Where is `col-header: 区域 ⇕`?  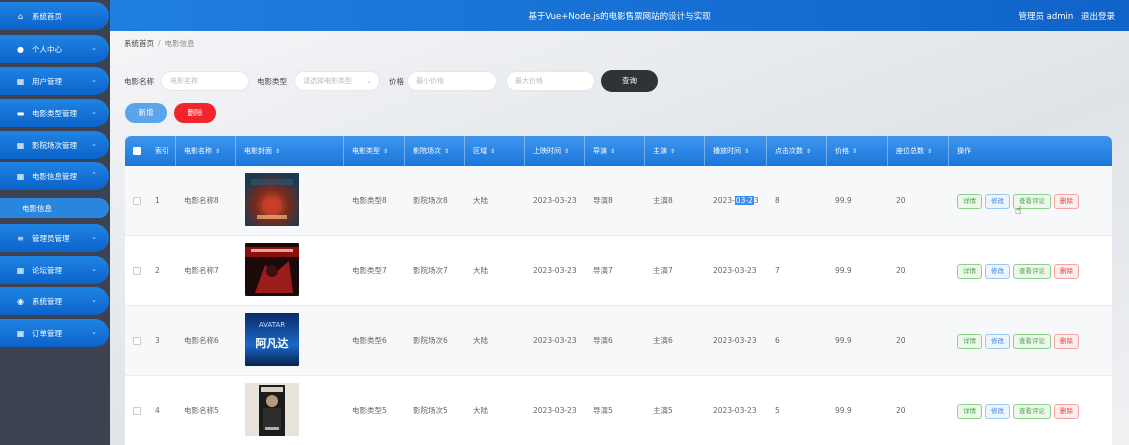
col-header: 区域 ⇕ is located at coordinates (495, 151).